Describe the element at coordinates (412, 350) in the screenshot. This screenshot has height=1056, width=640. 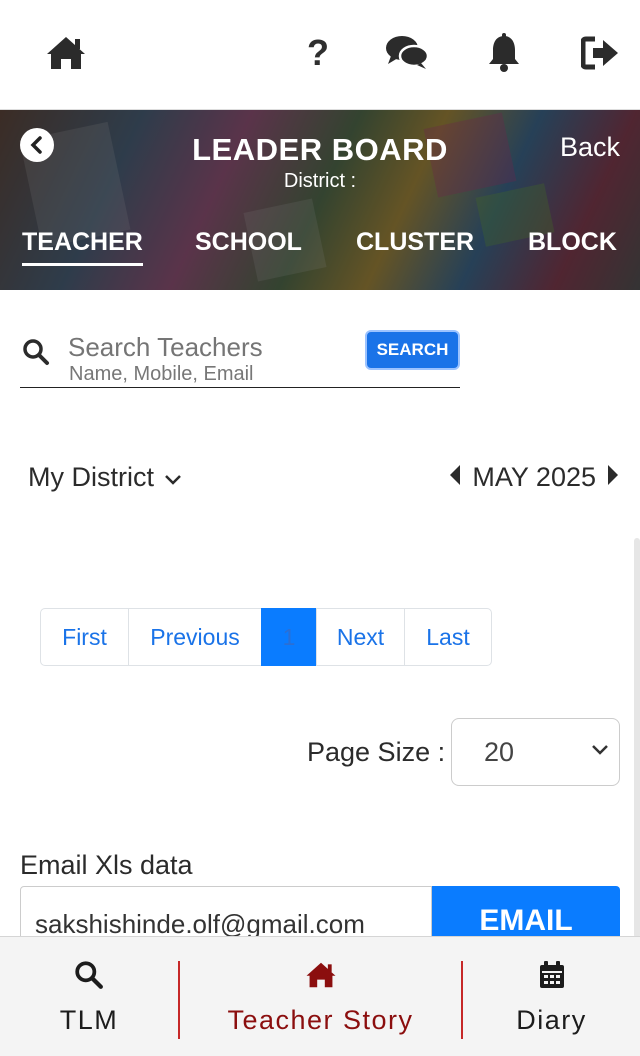
I see `search-button: SEARCH` at that location.